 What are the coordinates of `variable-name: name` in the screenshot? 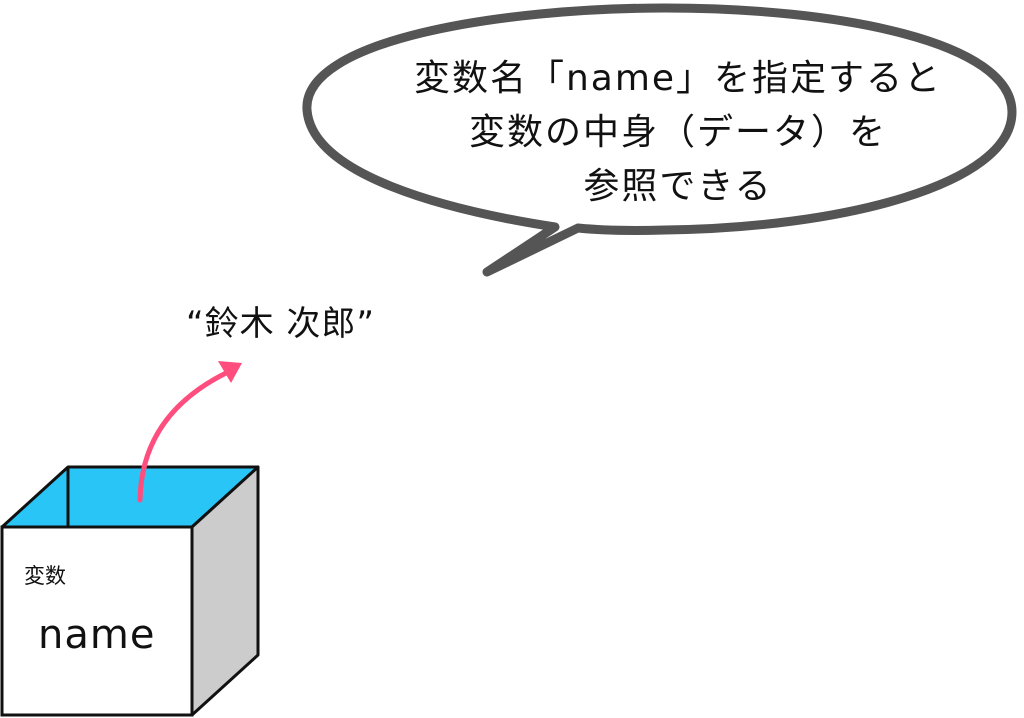 It's located at (97, 635).